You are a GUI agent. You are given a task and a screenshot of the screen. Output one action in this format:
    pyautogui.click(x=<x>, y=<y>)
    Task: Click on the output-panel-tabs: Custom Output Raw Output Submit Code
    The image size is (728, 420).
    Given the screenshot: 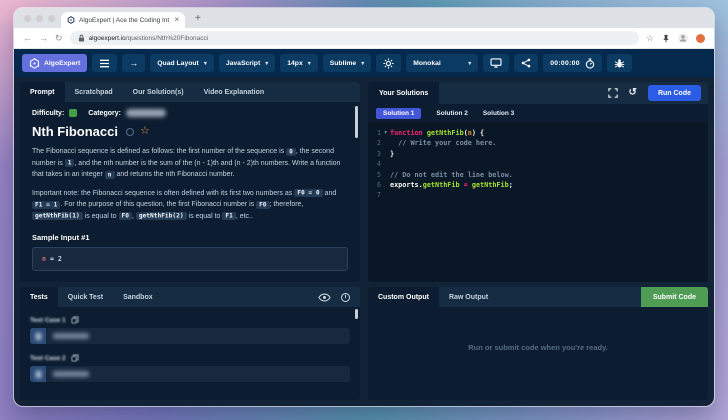 What is the action you would take?
    pyautogui.click(x=538, y=297)
    